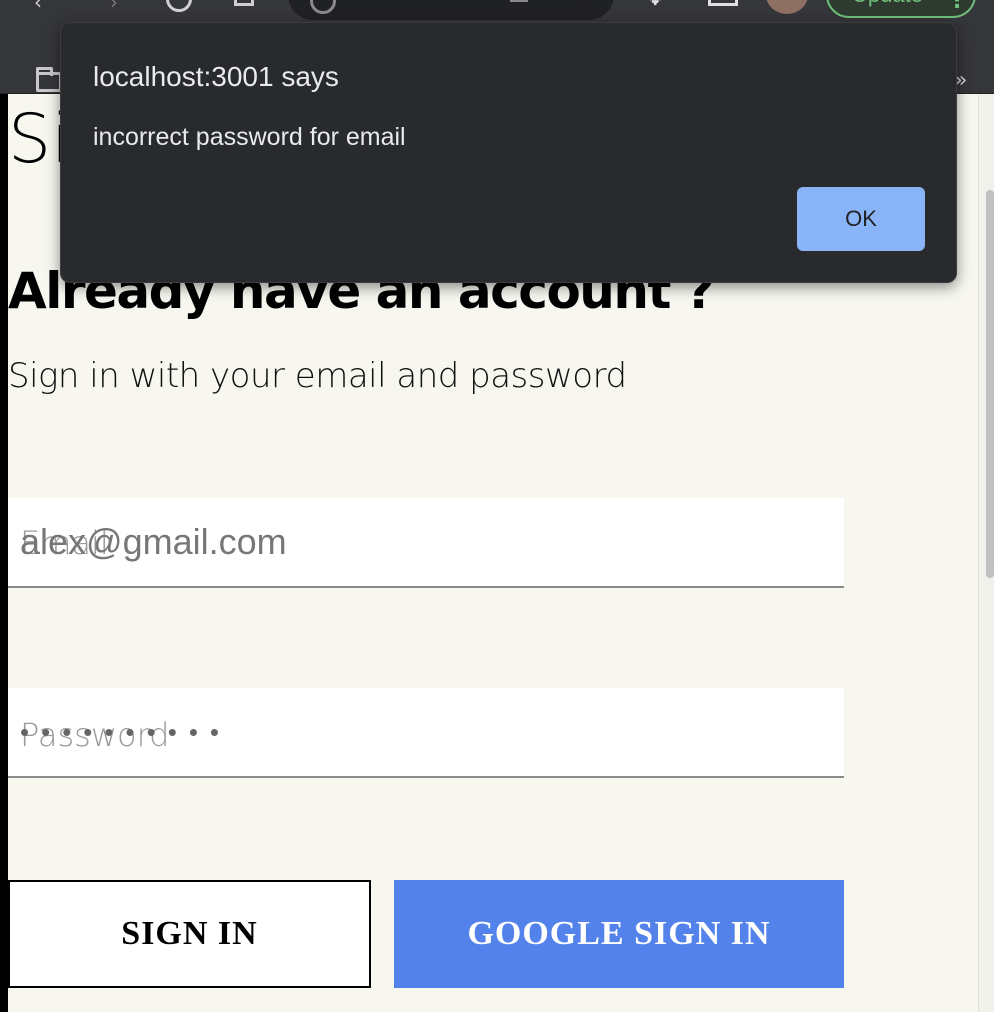 The height and width of the screenshot is (1012, 994). What do you see at coordinates (49, 79) in the screenshot?
I see `folder-icon` at bounding box center [49, 79].